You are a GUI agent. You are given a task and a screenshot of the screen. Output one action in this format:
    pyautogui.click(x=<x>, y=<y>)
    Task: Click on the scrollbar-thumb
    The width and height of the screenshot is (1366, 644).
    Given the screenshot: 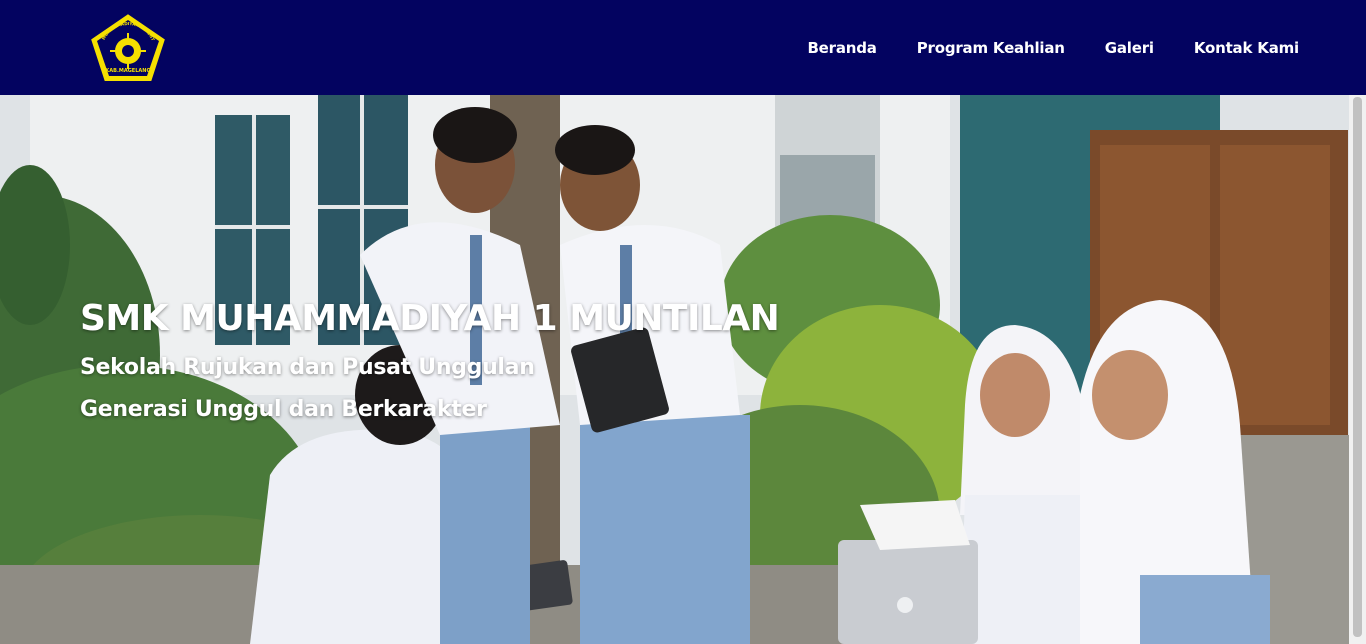 What is the action you would take?
    pyautogui.click(x=1357, y=367)
    